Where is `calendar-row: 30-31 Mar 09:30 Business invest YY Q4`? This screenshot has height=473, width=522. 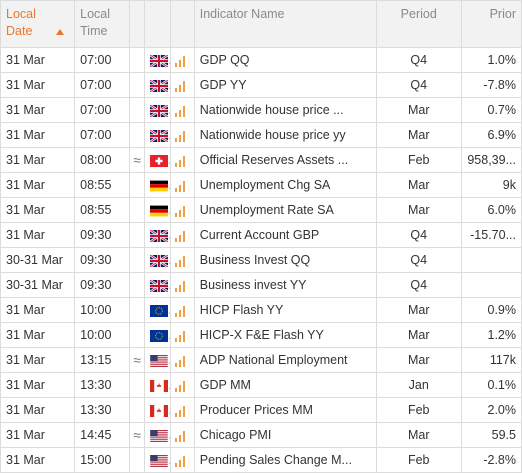 calendar-row: 30-31 Mar 09:30 Business invest YY Q4 is located at coordinates (261, 285).